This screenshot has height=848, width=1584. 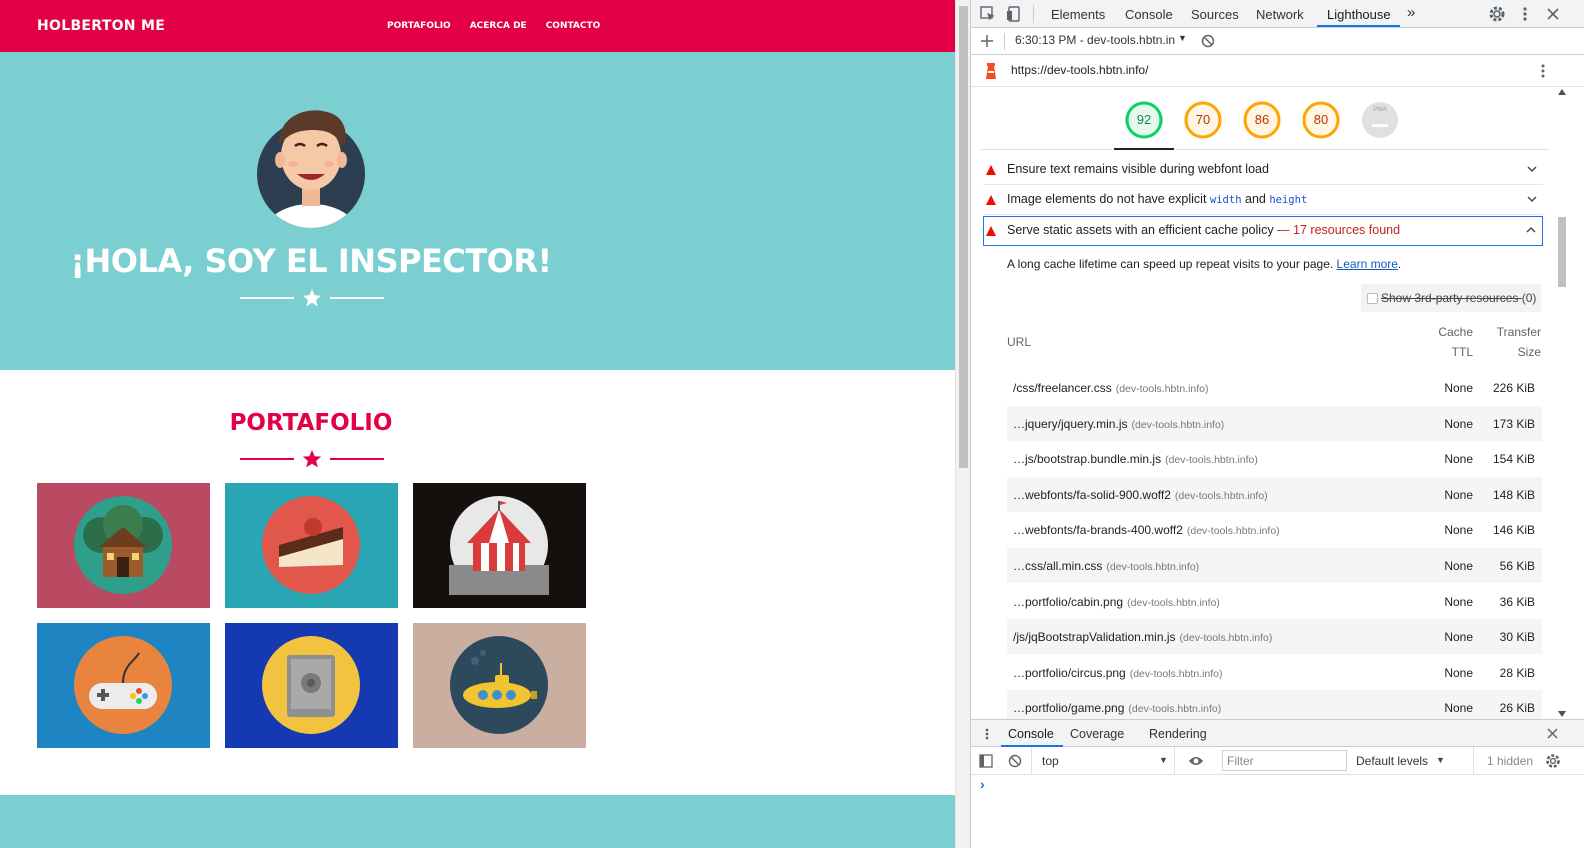 I want to click on close-drawer-icon, so click(x=1552, y=733).